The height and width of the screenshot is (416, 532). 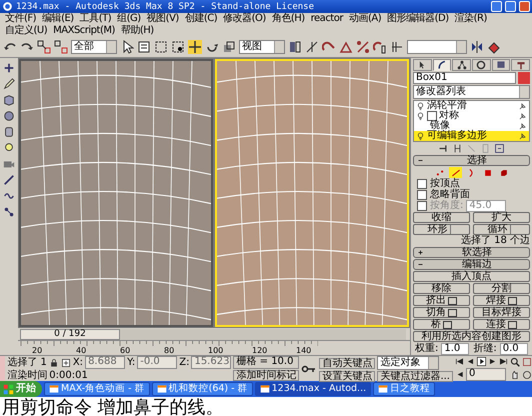 I want to click on edit-edge-button: 切角, so click(x=441, y=312).